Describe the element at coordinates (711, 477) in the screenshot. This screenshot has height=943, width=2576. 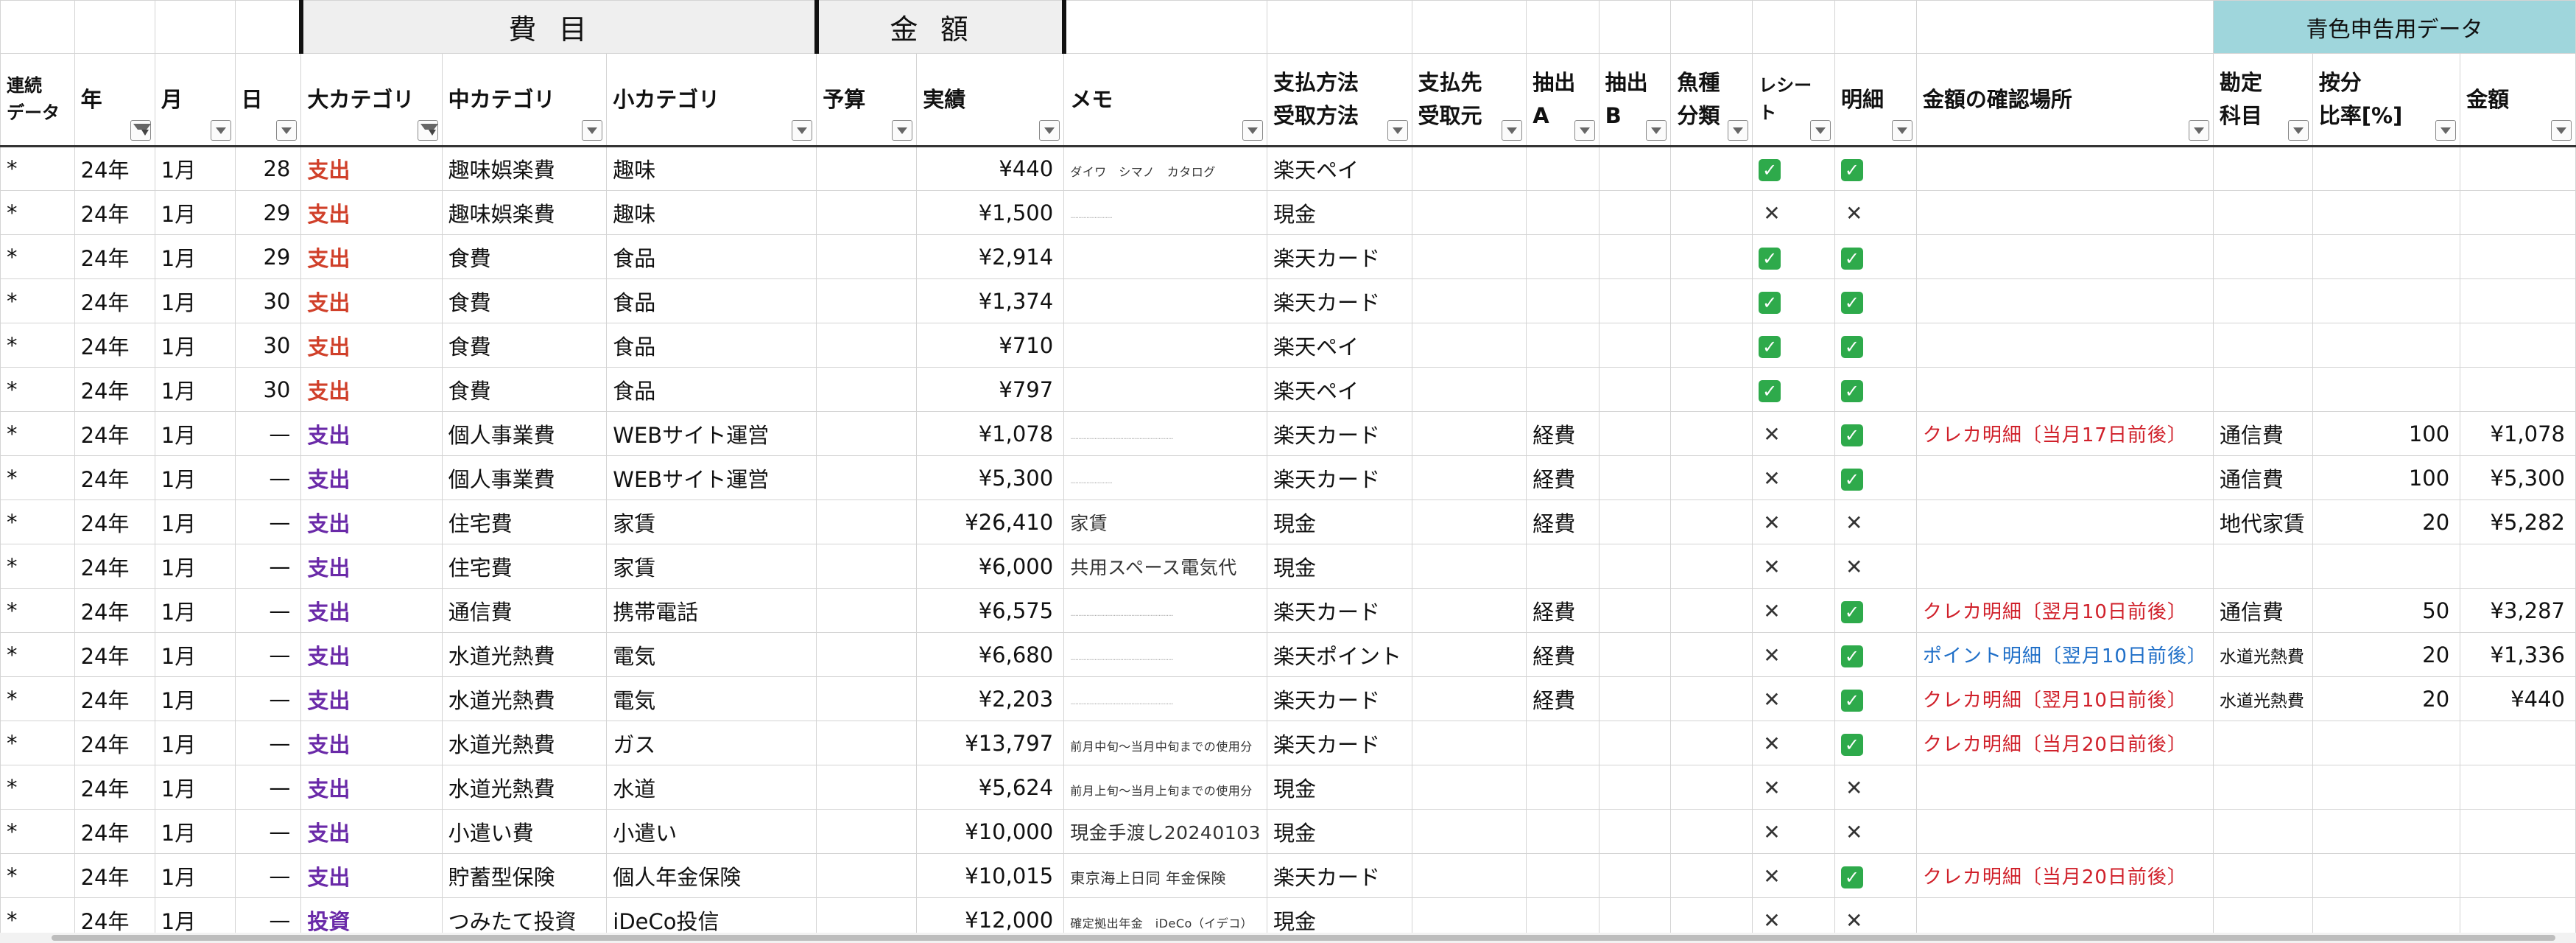
I see `cell-minor: WEBサイト運営` at that location.